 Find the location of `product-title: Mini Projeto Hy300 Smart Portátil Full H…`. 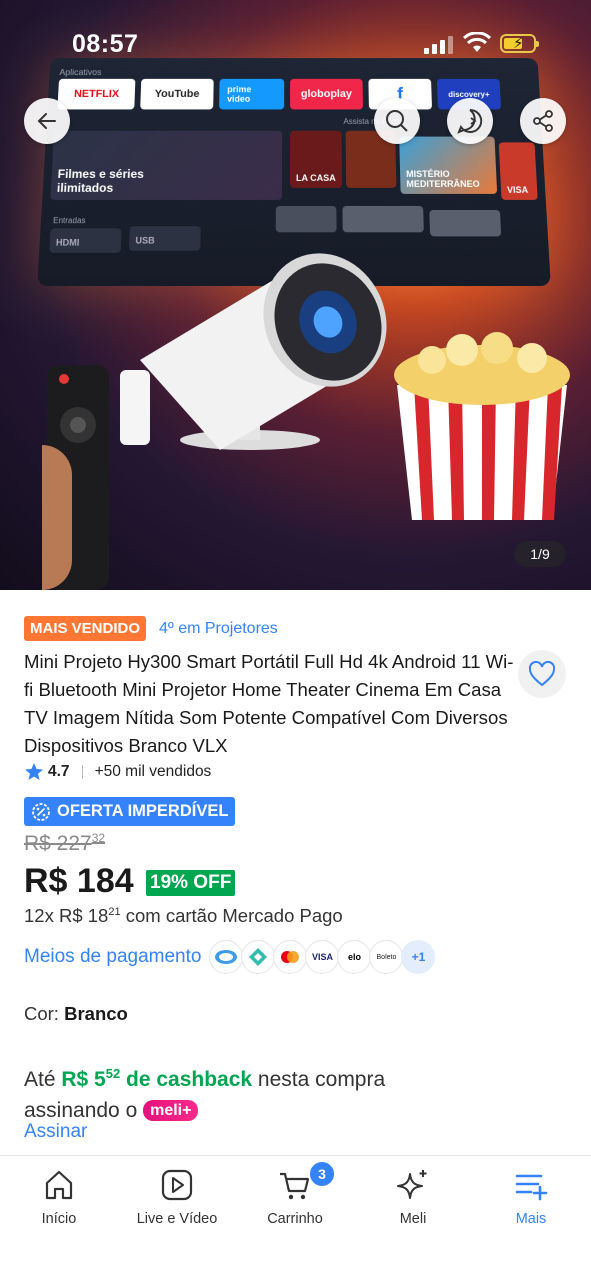

product-title: Mini Projeto Hy300 Smart Portátil Full H… is located at coordinates (269, 703).